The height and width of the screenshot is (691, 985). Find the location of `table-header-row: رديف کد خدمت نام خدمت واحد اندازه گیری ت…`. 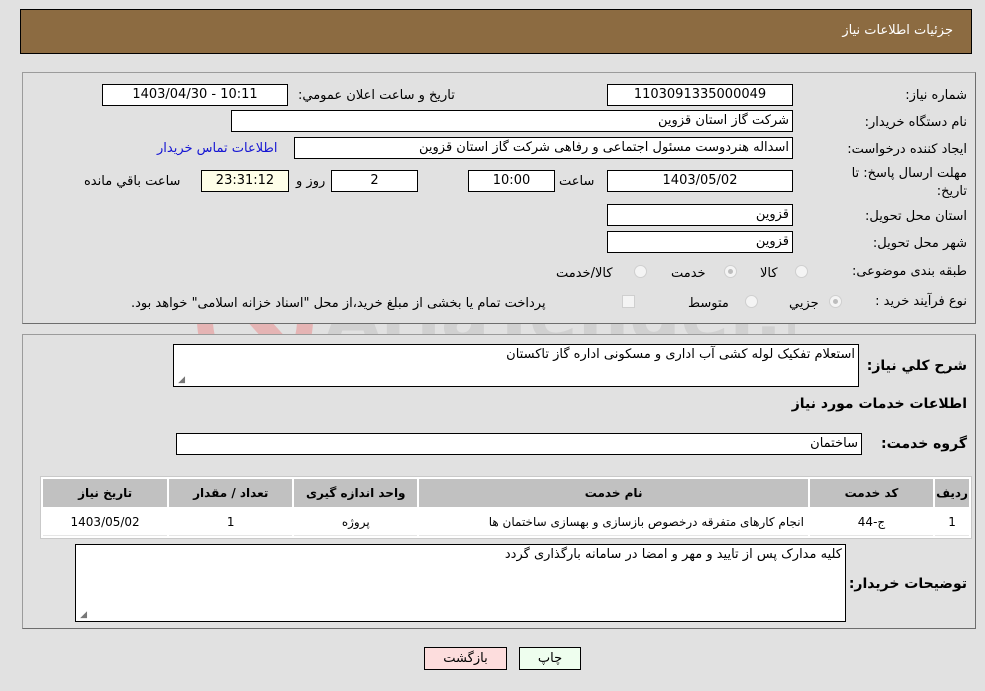

table-header-row: رديف کد خدمت نام خدمت واحد اندازه گیری ت… is located at coordinates (506, 493).